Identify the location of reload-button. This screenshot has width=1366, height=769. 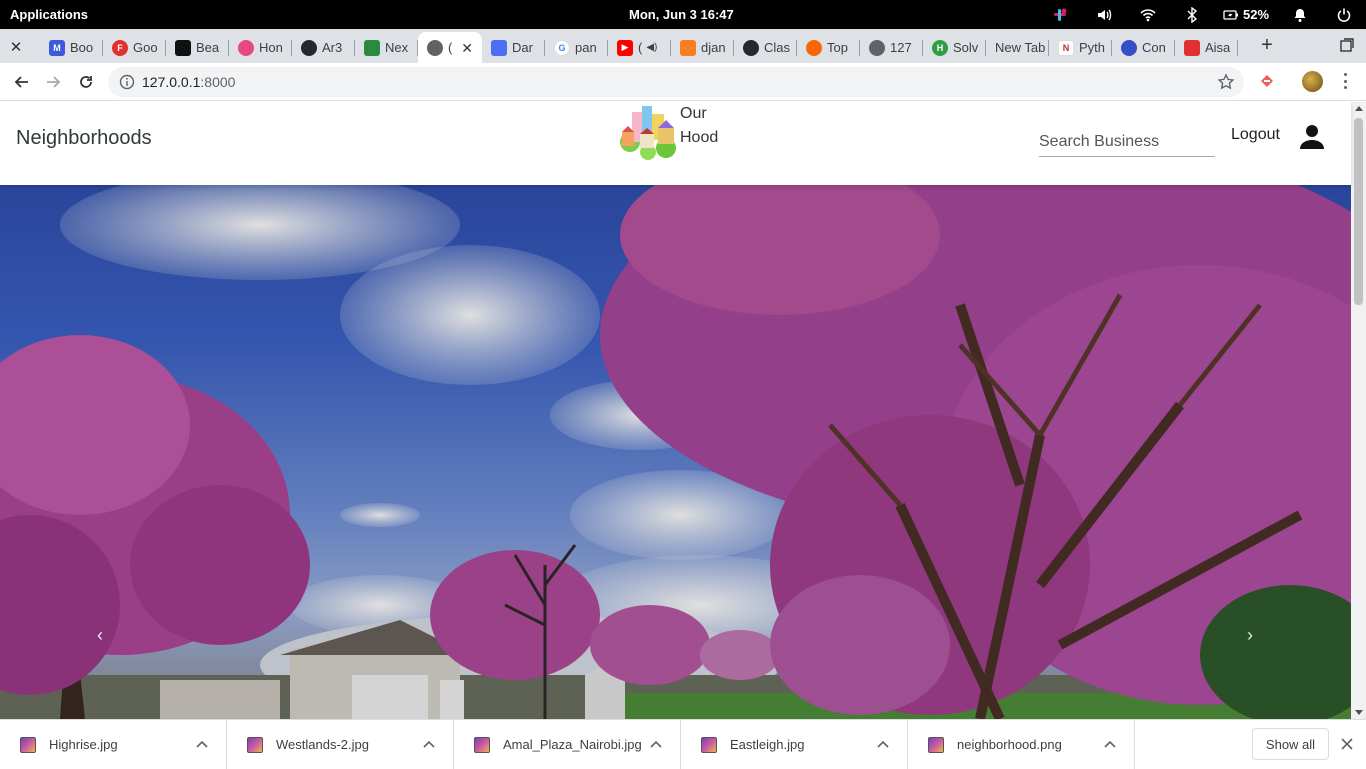
(86, 82).